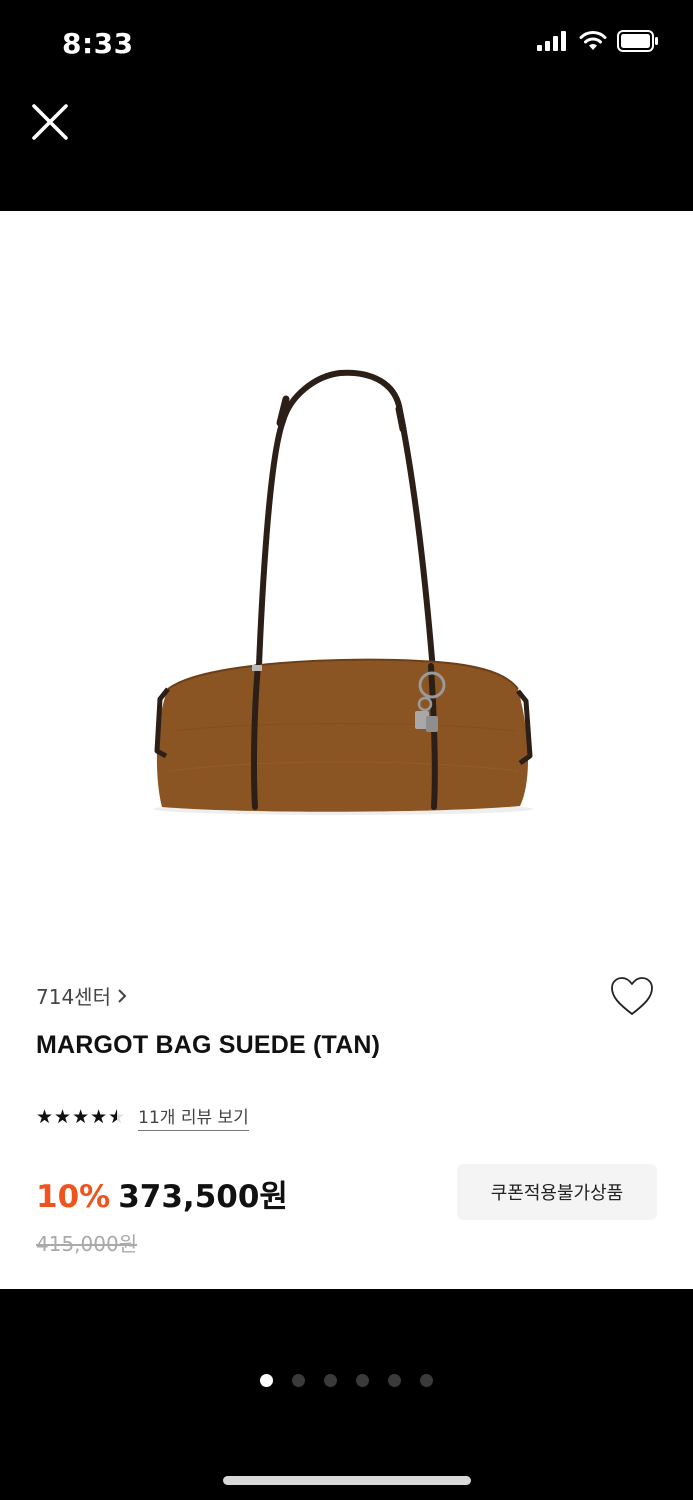  I want to click on battery-icon, so click(637, 41).